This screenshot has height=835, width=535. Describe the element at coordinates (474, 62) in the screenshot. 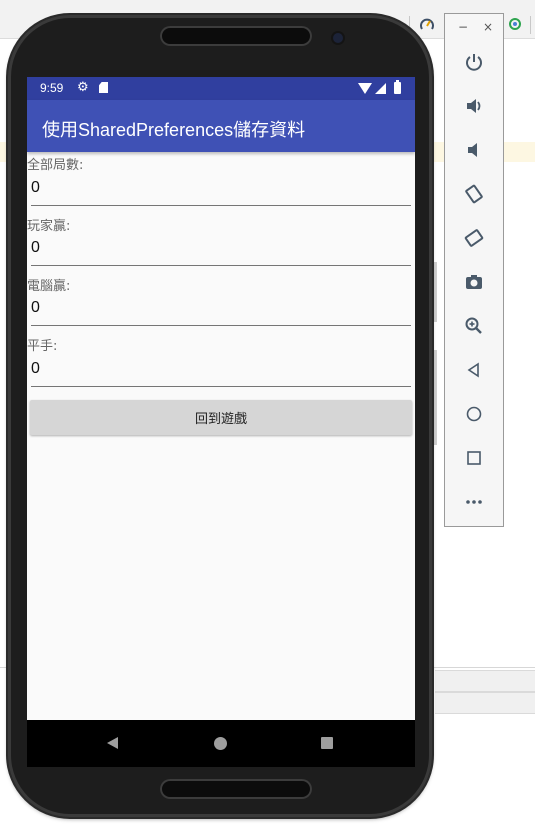

I see `power-icon` at that location.